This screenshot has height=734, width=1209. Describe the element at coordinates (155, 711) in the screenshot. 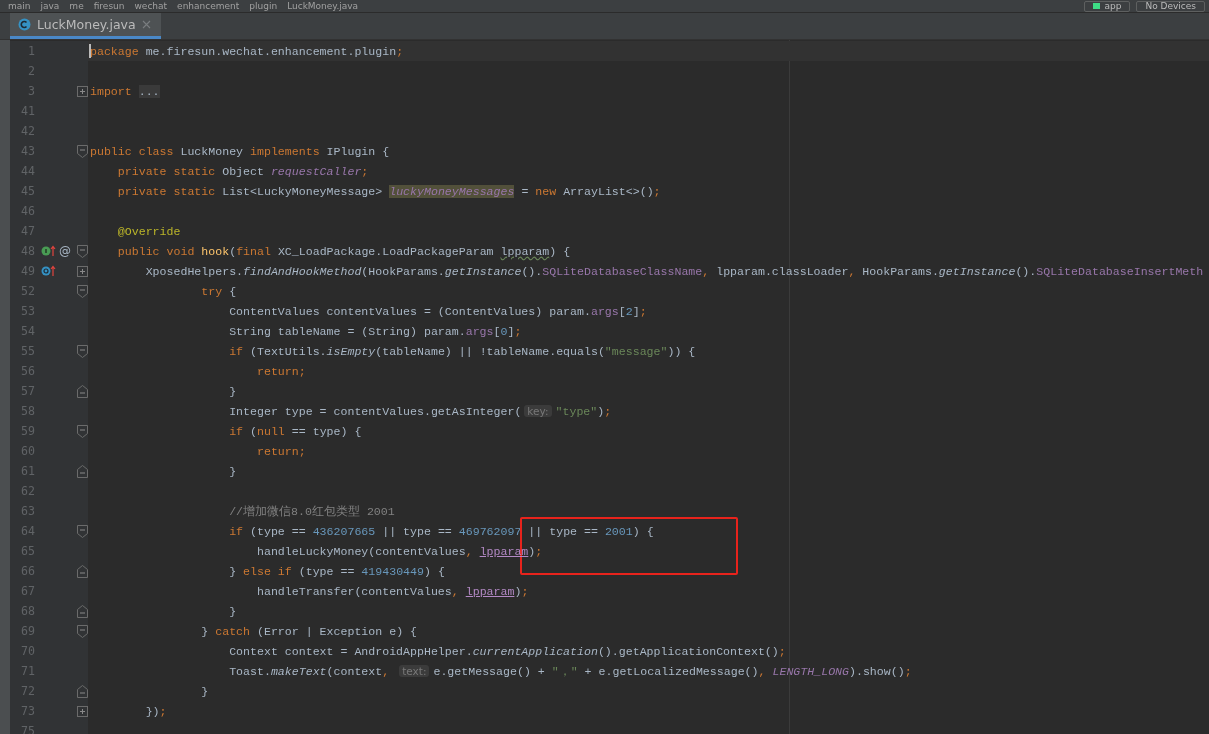

I see `code-line: });` at that location.